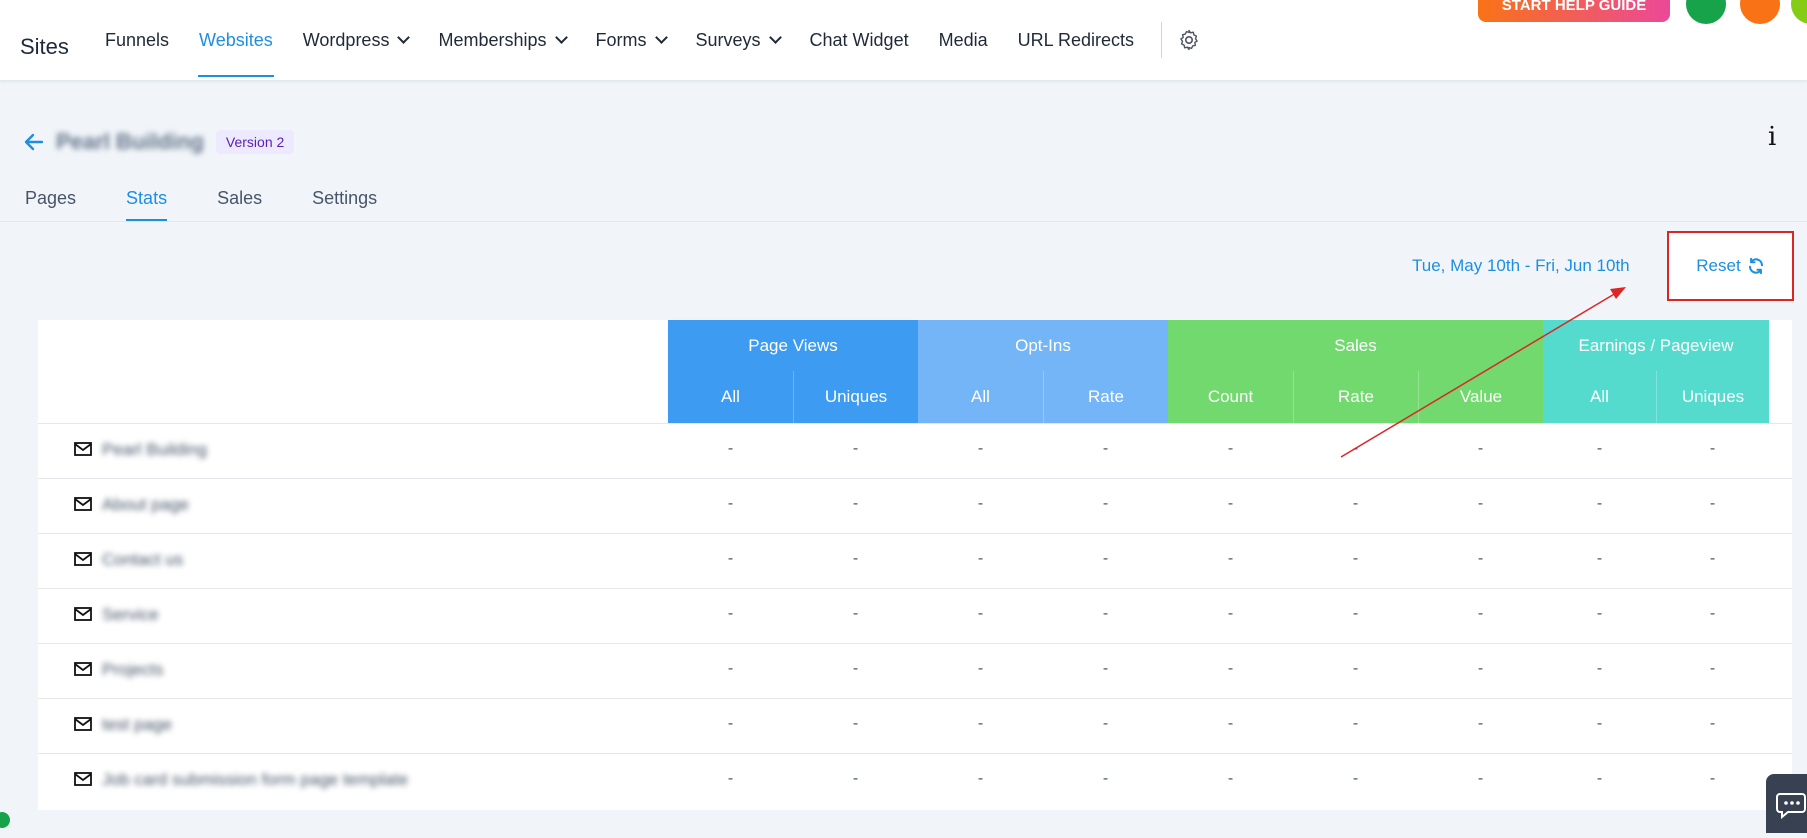  Describe the element at coordinates (130, 615) in the screenshot. I see `page-name: Service` at that location.